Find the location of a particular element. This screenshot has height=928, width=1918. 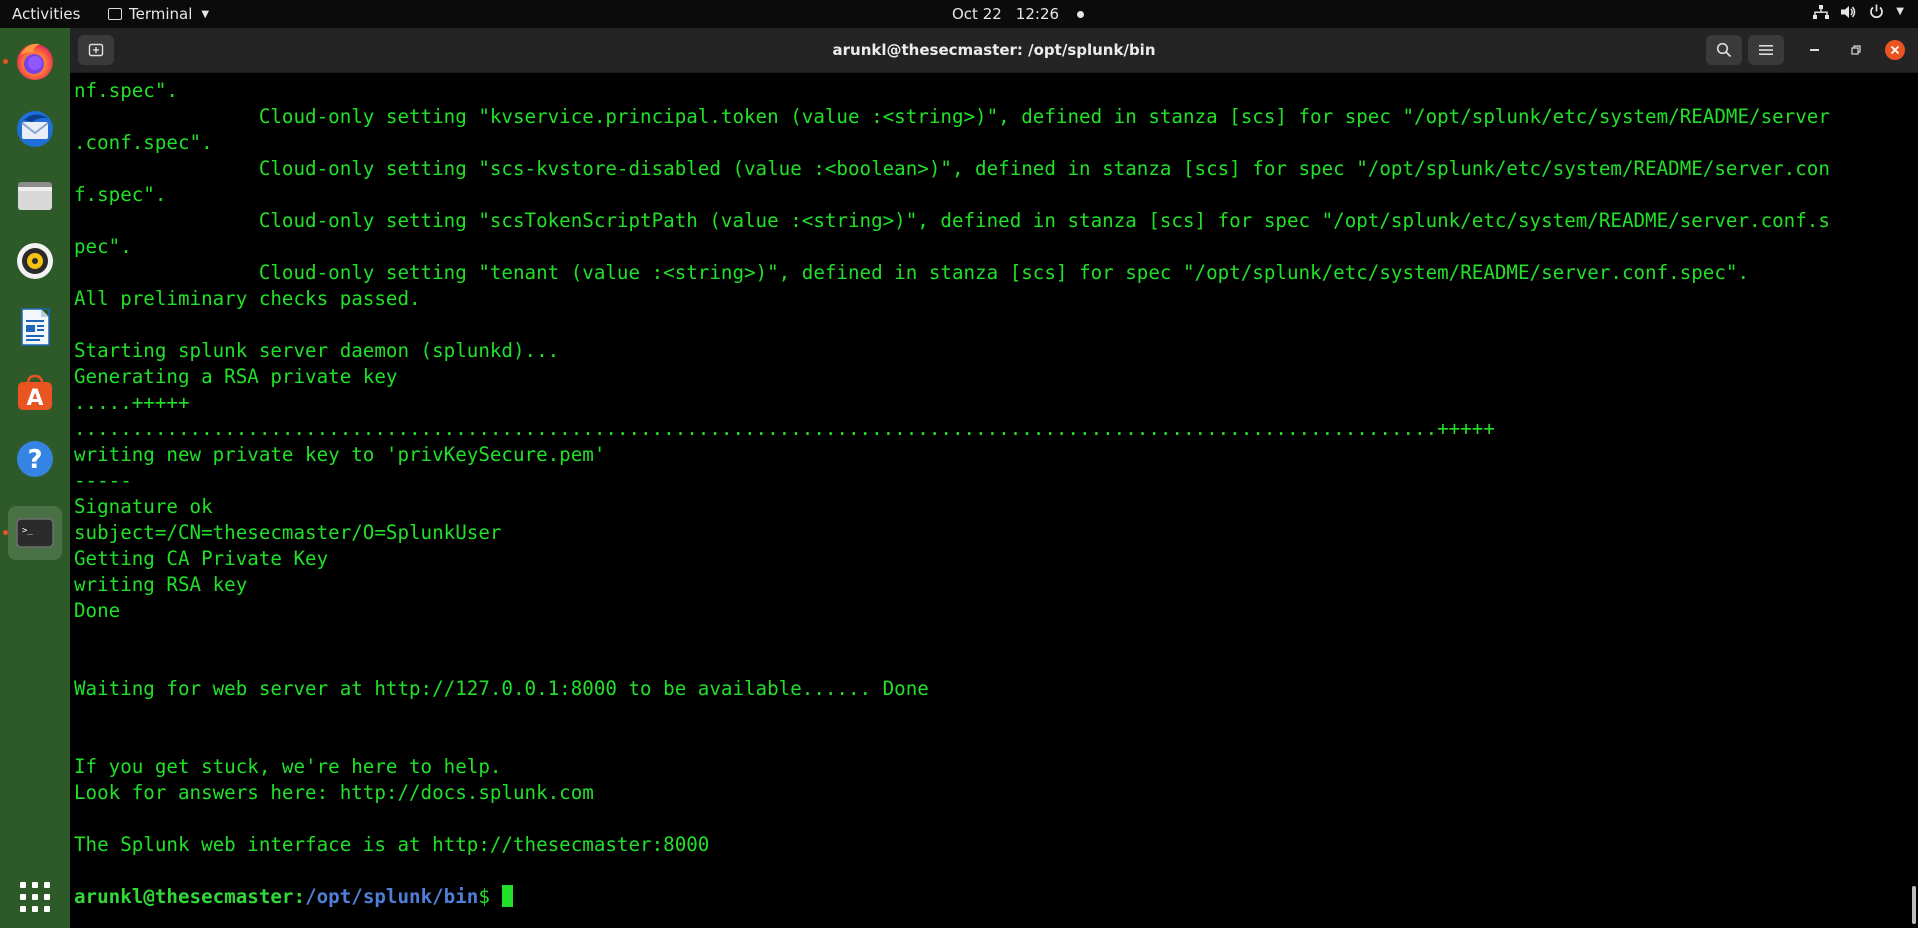

app-menu: Terminal ▼ is located at coordinates (158, 14).